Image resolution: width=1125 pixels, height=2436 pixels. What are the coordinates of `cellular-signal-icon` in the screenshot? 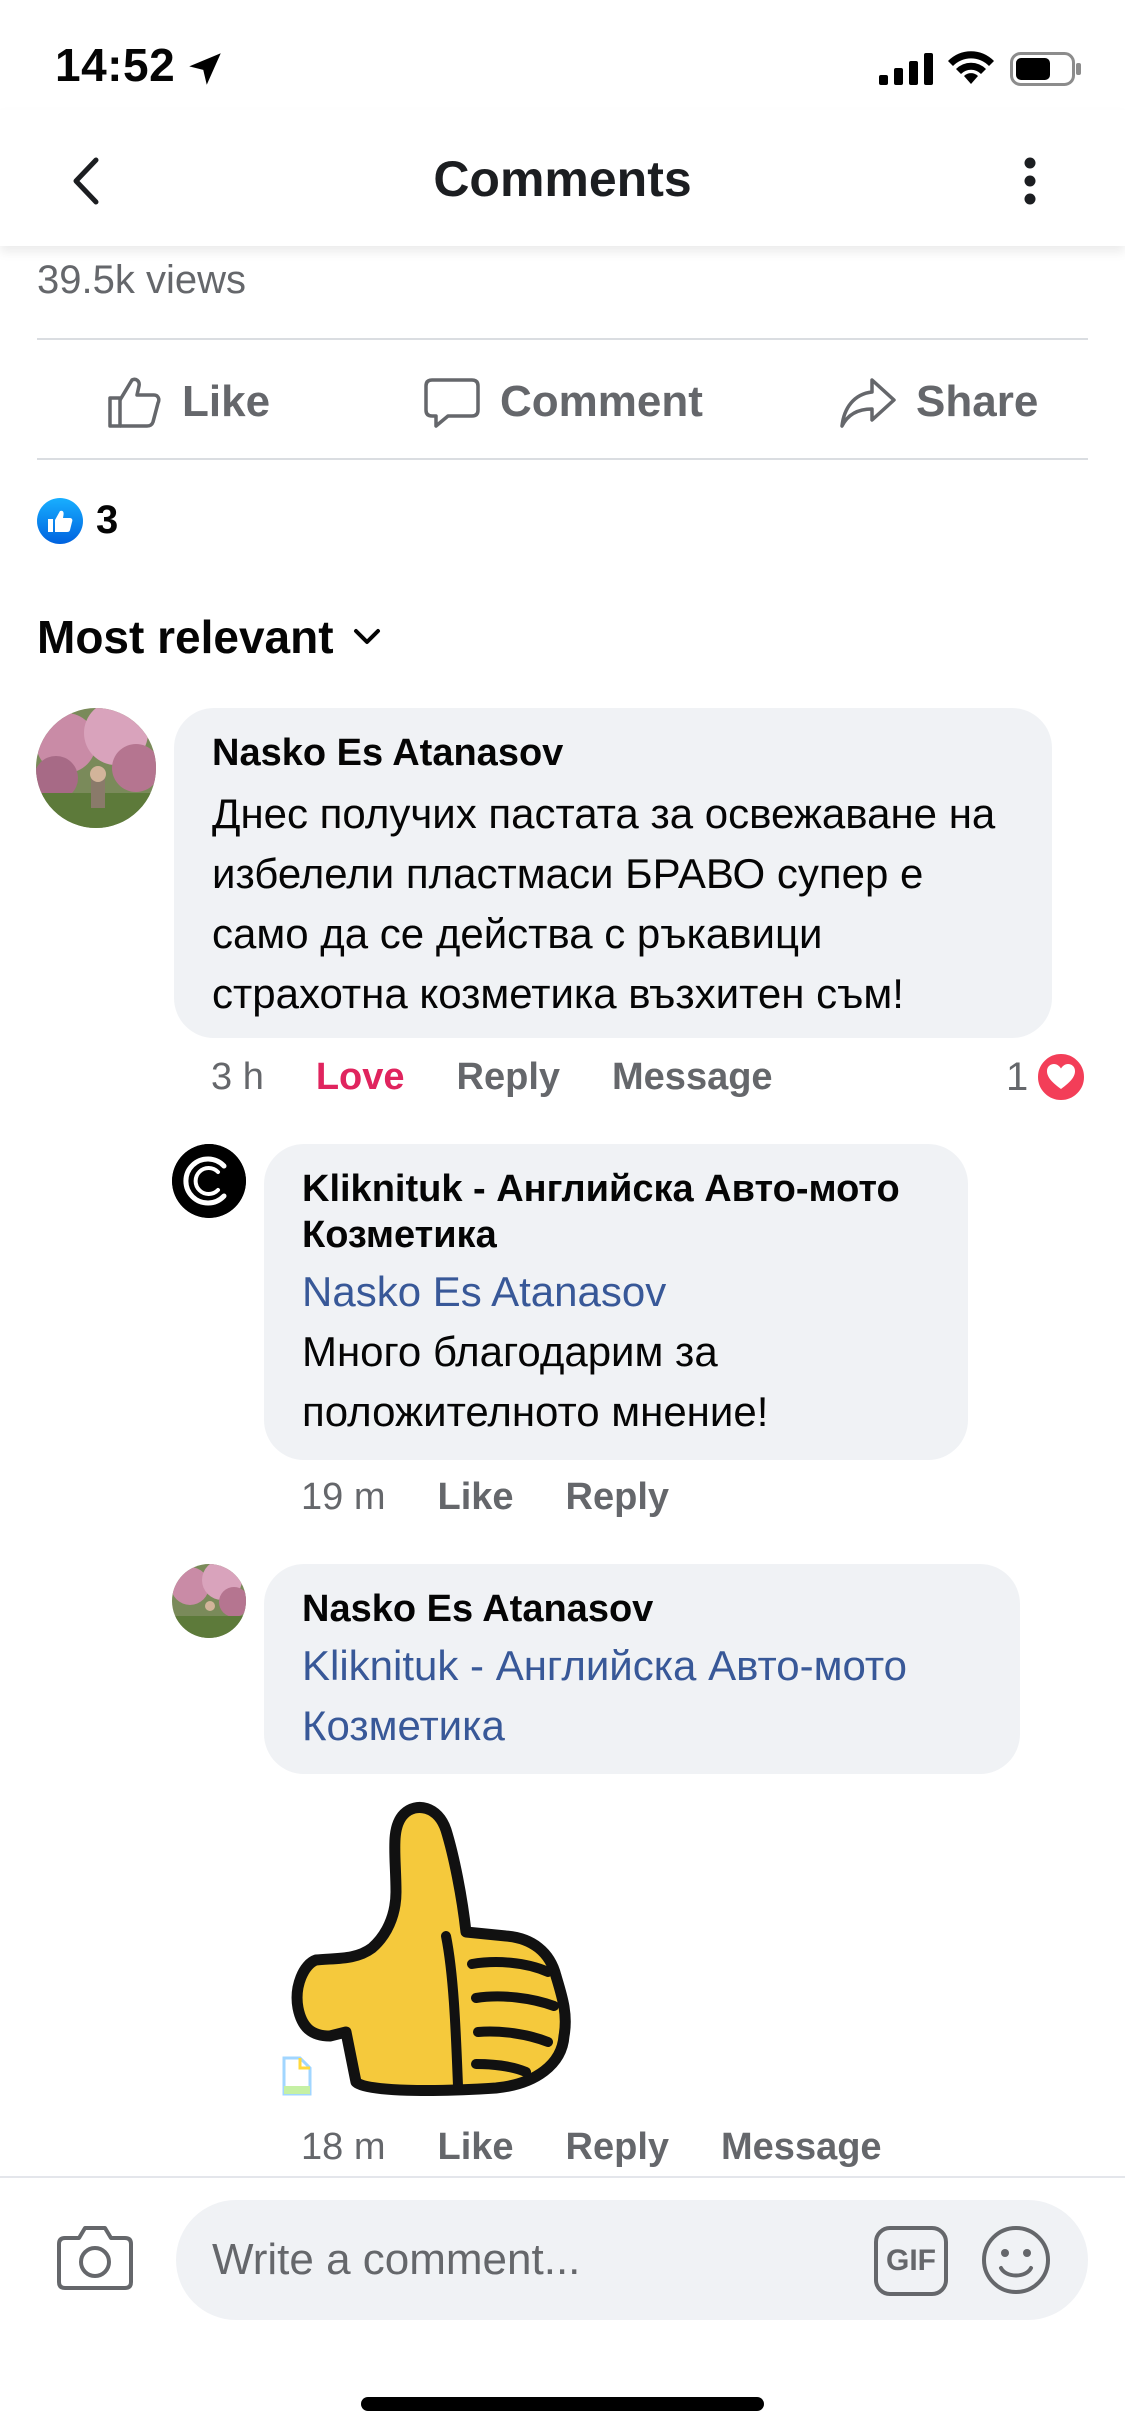 It's located at (906, 69).